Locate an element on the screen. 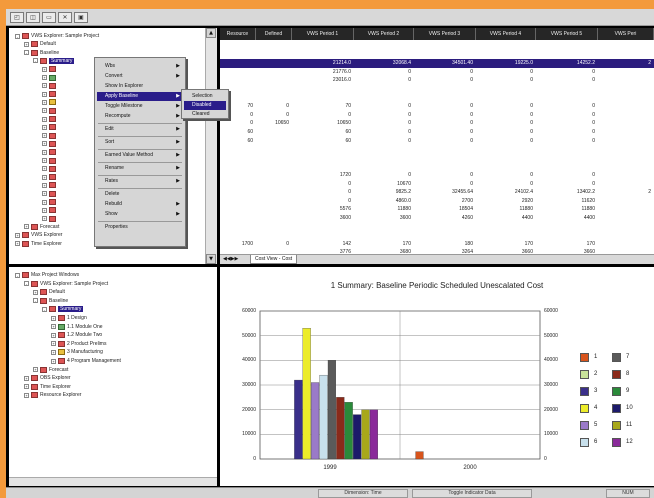 The height and width of the screenshot is (498, 654). column-header: VWS Period 5 is located at coordinates (567, 34).